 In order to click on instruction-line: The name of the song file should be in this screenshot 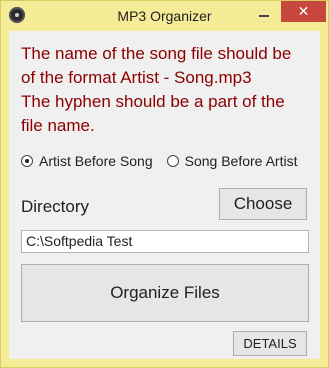, I will do `click(156, 53)`.